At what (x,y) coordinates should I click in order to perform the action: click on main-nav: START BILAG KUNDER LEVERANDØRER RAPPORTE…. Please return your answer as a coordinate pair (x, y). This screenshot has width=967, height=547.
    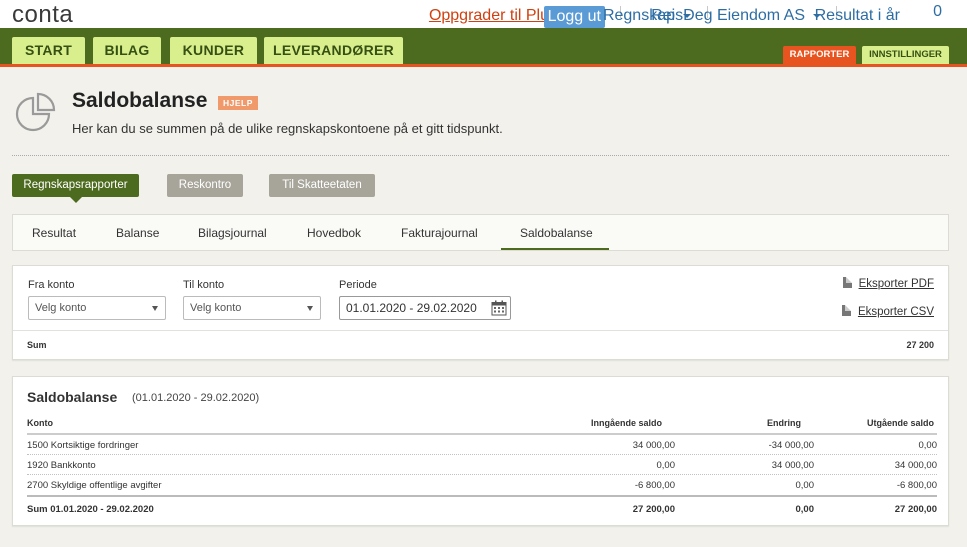
    Looking at the image, I should click on (483, 46).